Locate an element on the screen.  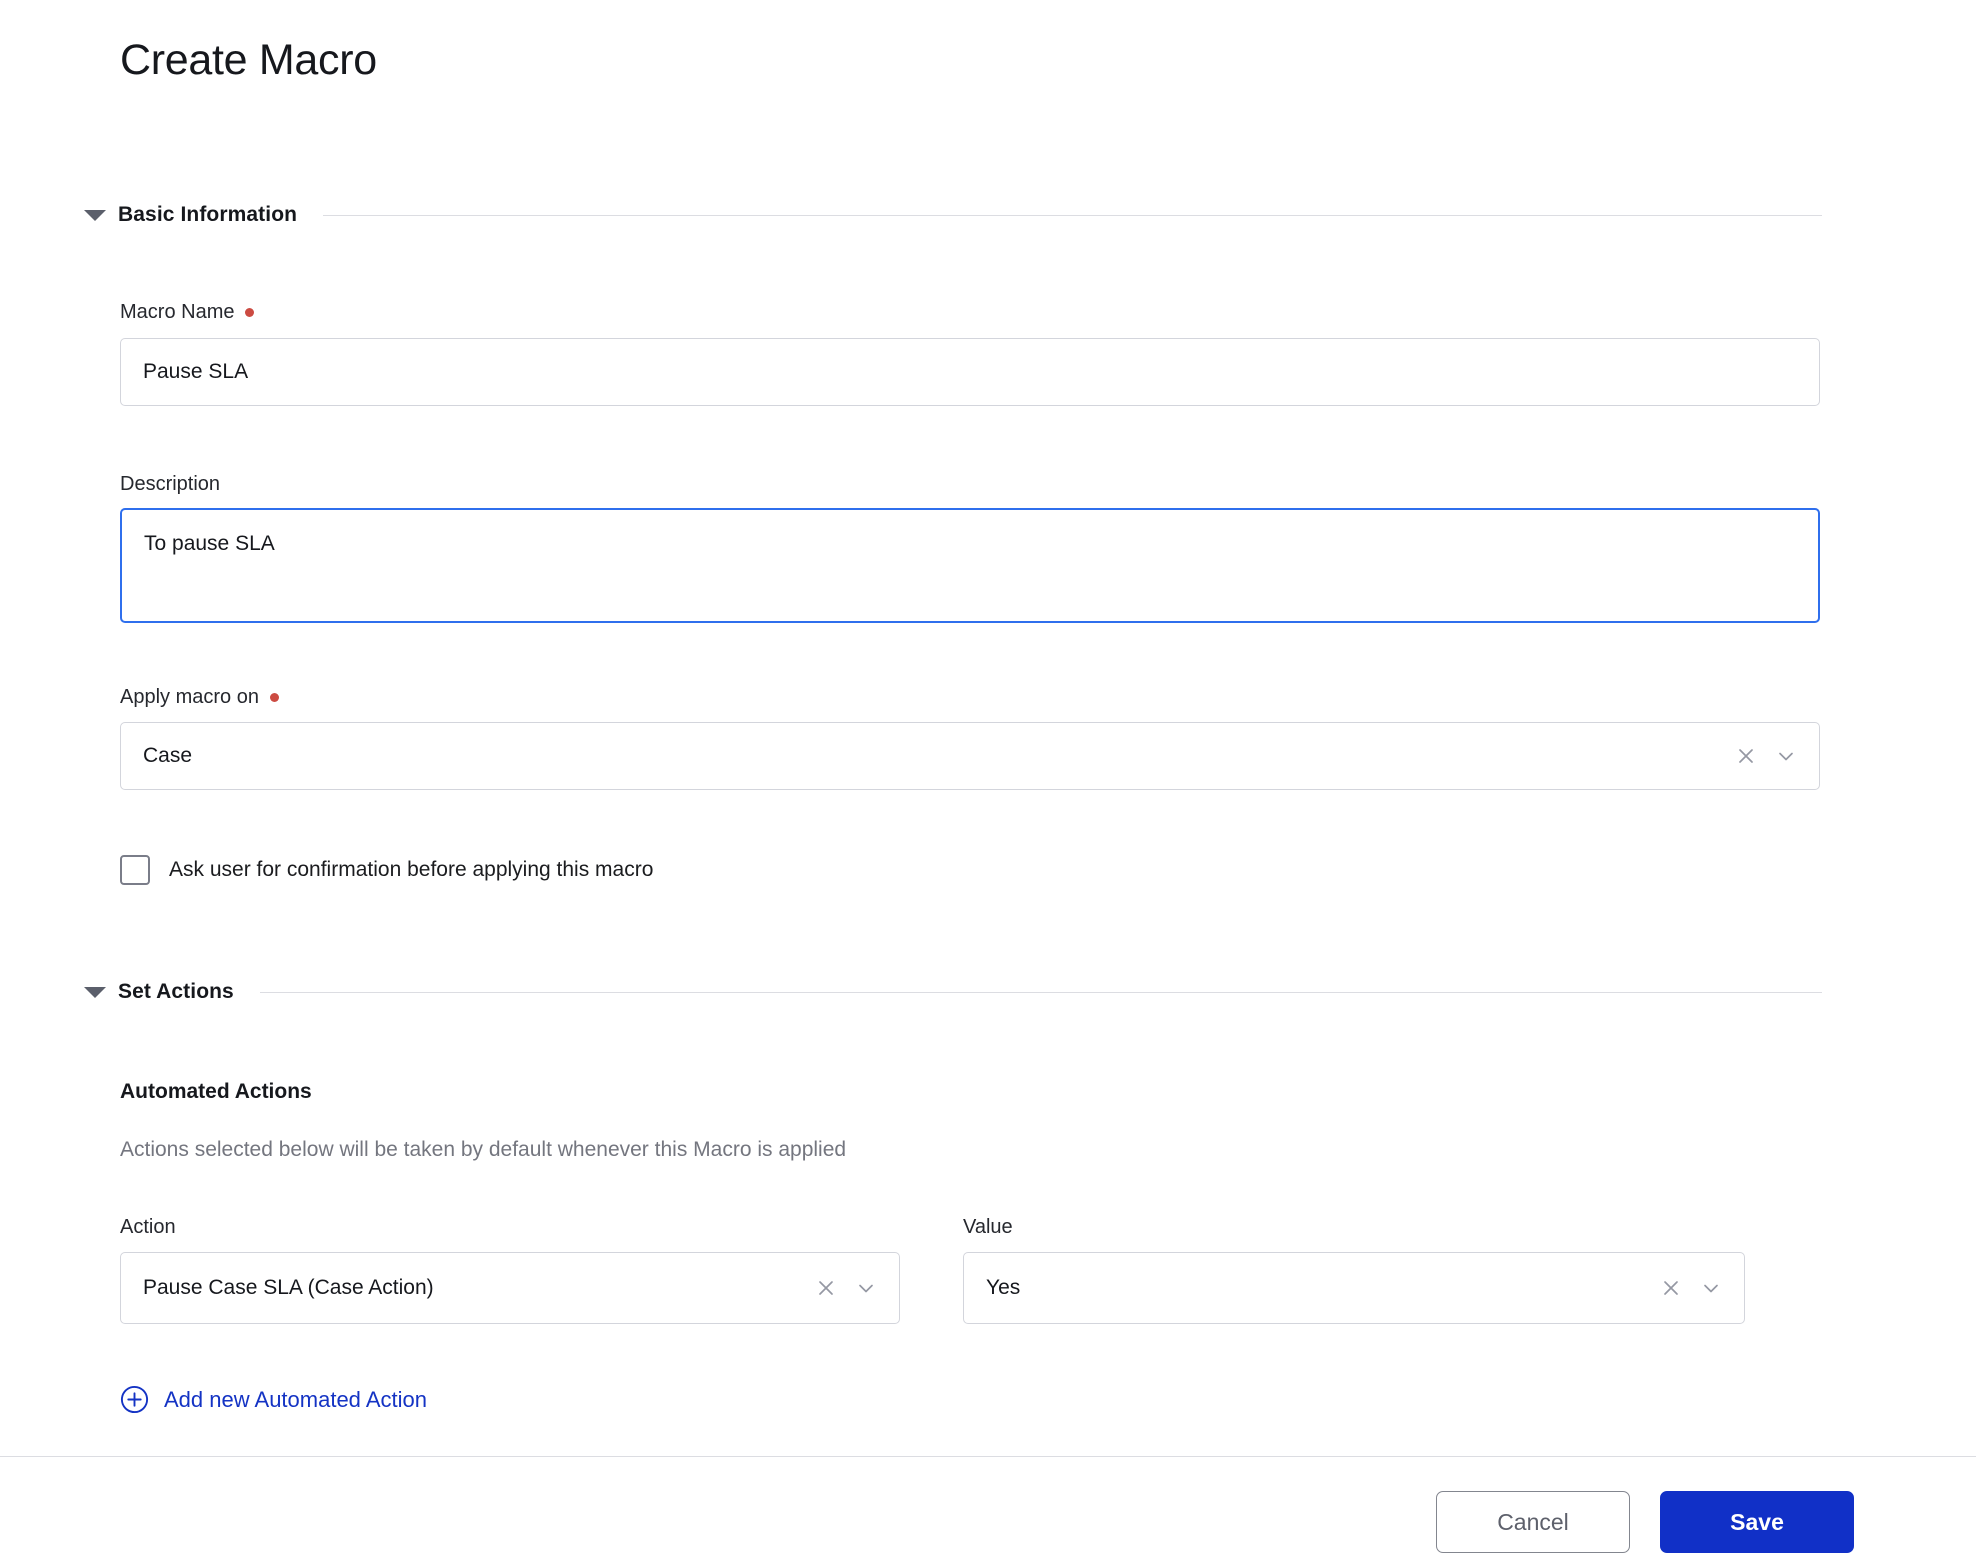
apply-macro-on-value: Case is located at coordinates (168, 755).